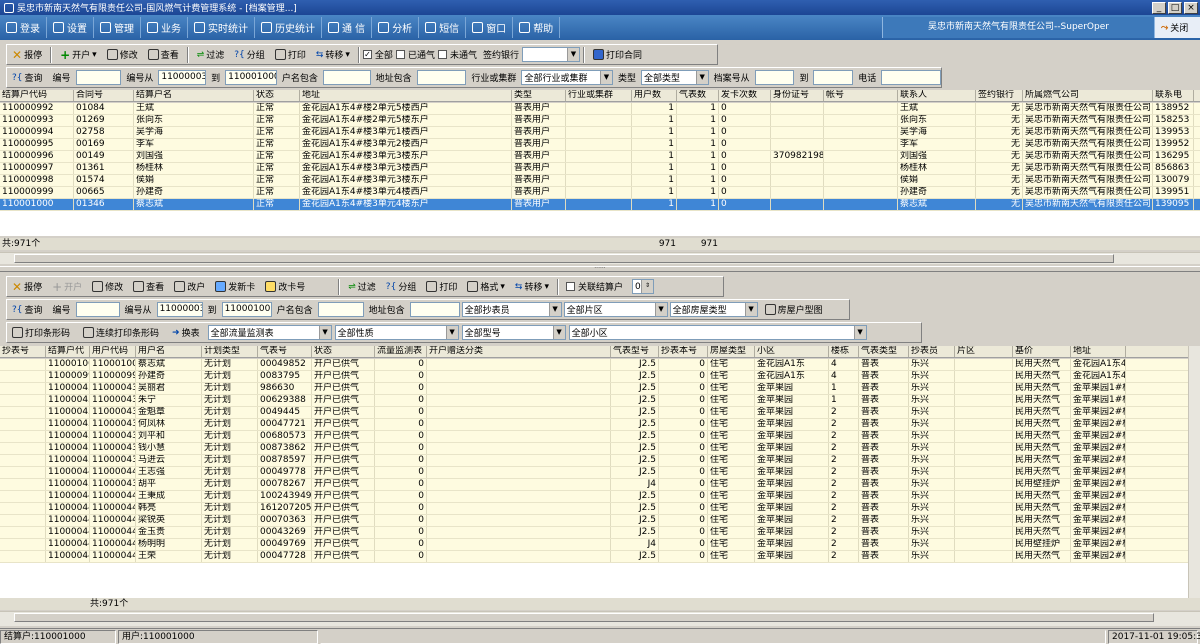  Describe the element at coordinates (792, 351) in the screenshot. I see `column-header: 小区` at that location.